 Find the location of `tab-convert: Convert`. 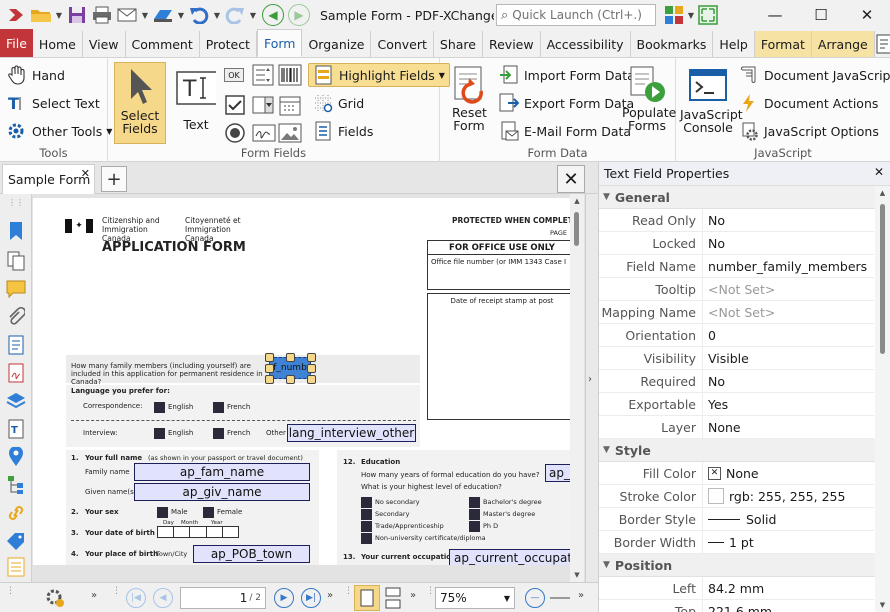

tab-convert: Convert is located at coordinates (402, 44).